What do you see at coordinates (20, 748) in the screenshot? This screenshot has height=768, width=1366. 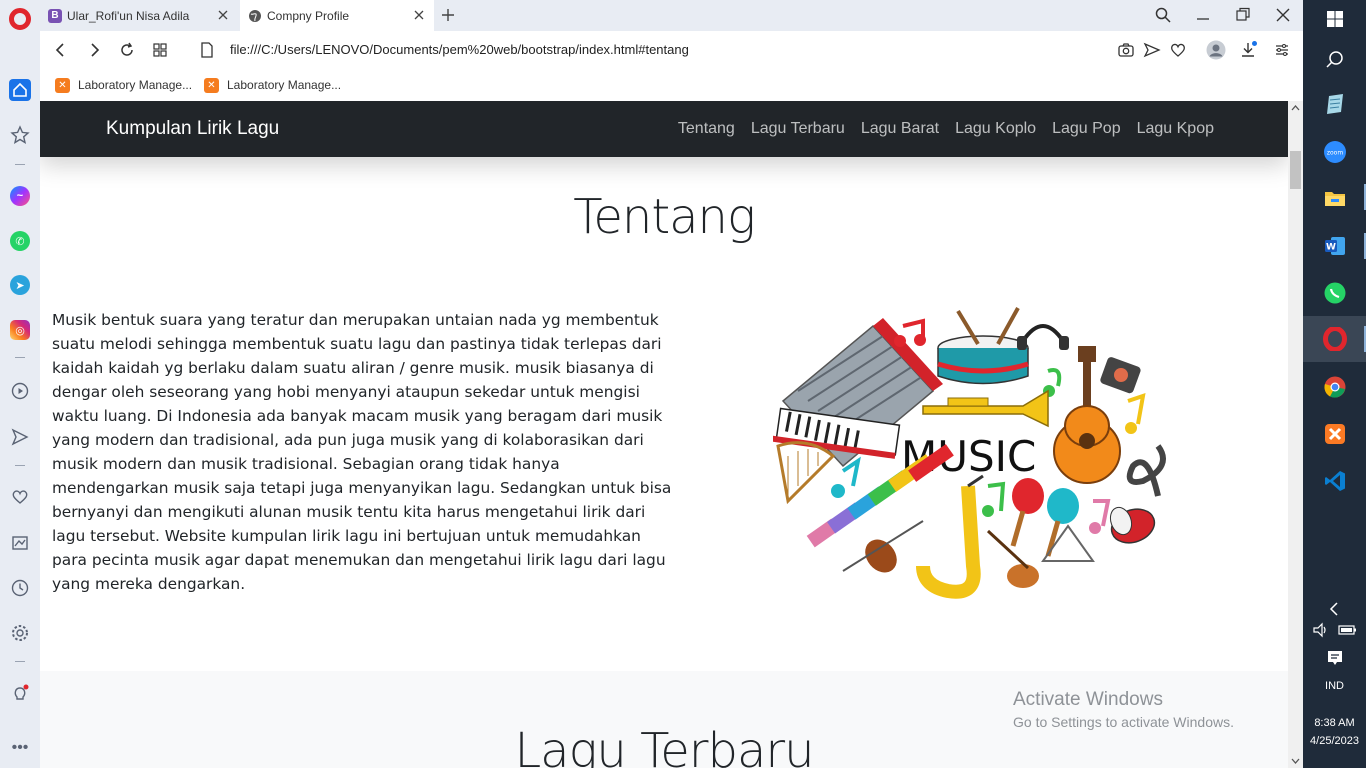 I see `more-icon: •••` at bounding box center [20, 748].